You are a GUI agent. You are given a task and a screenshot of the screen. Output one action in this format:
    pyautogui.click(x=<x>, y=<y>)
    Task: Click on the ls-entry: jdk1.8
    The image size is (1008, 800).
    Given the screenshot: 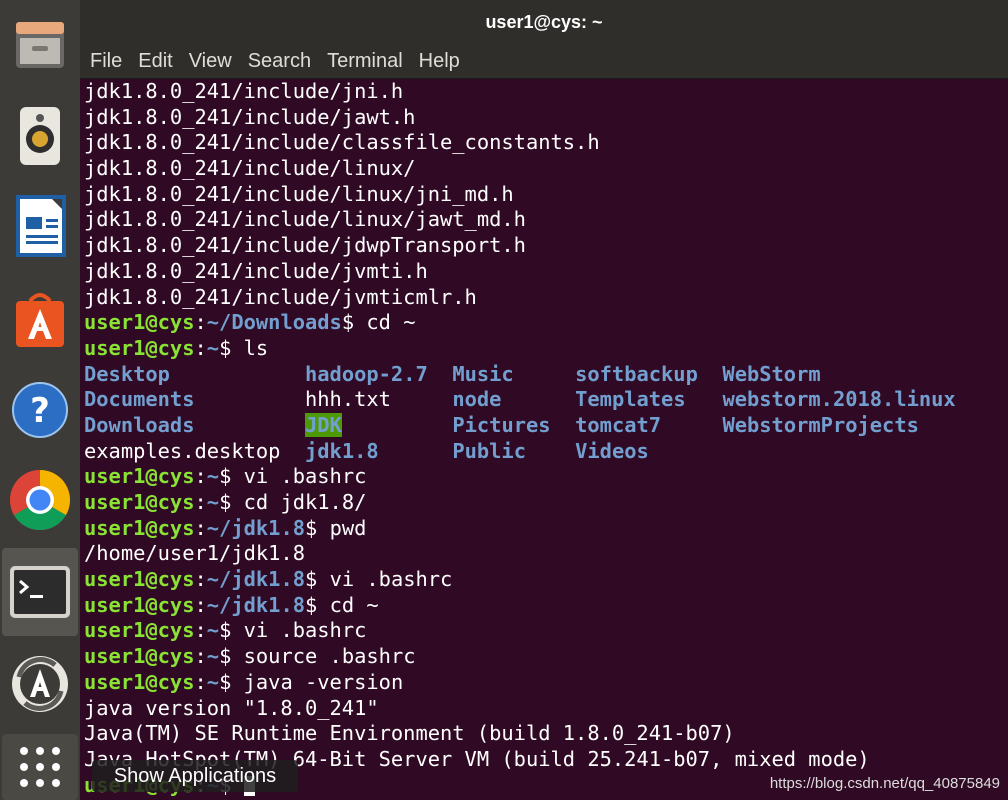 What is the action you would take?
    pyautogui.click(x=341, y=450)
    